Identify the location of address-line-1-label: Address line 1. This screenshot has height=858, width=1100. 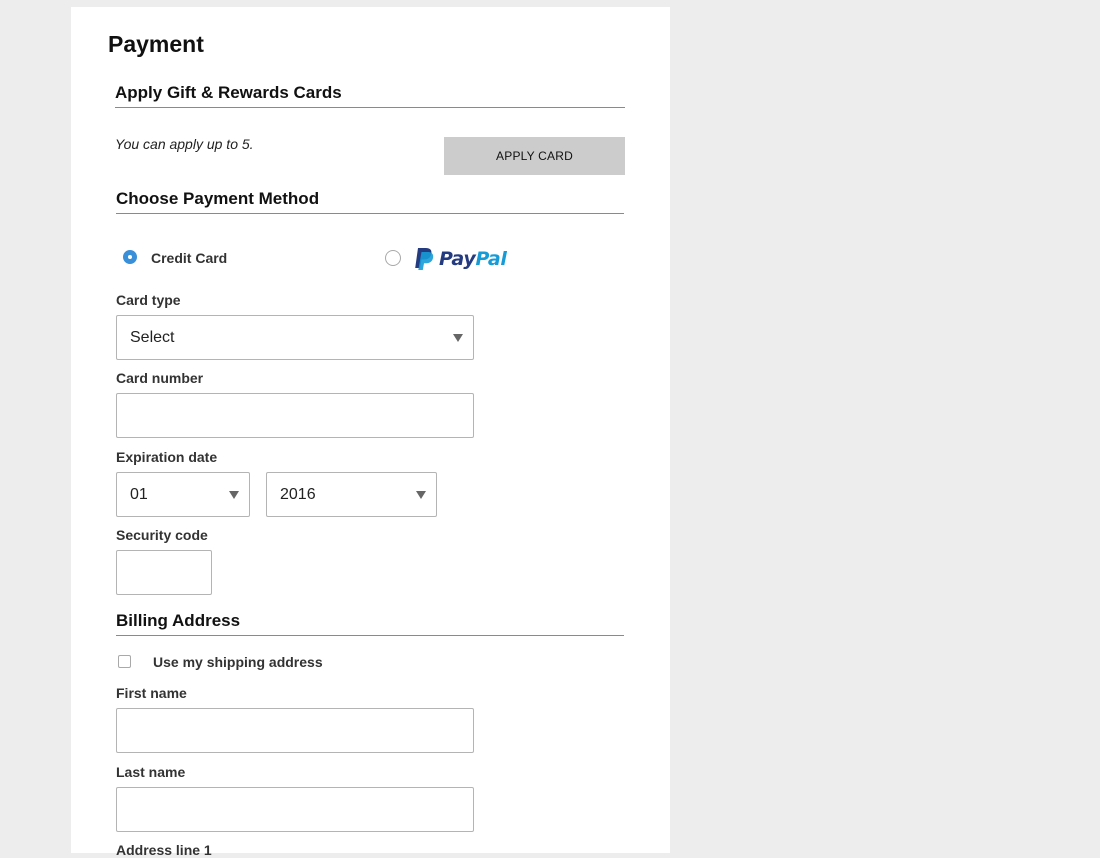
(164, 850).